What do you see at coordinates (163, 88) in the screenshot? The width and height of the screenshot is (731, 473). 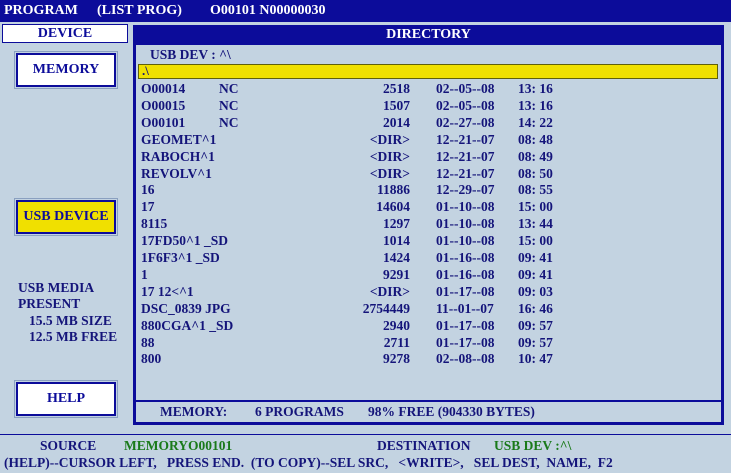 I see `file-name: O00014` at bounding box center [163, 88].